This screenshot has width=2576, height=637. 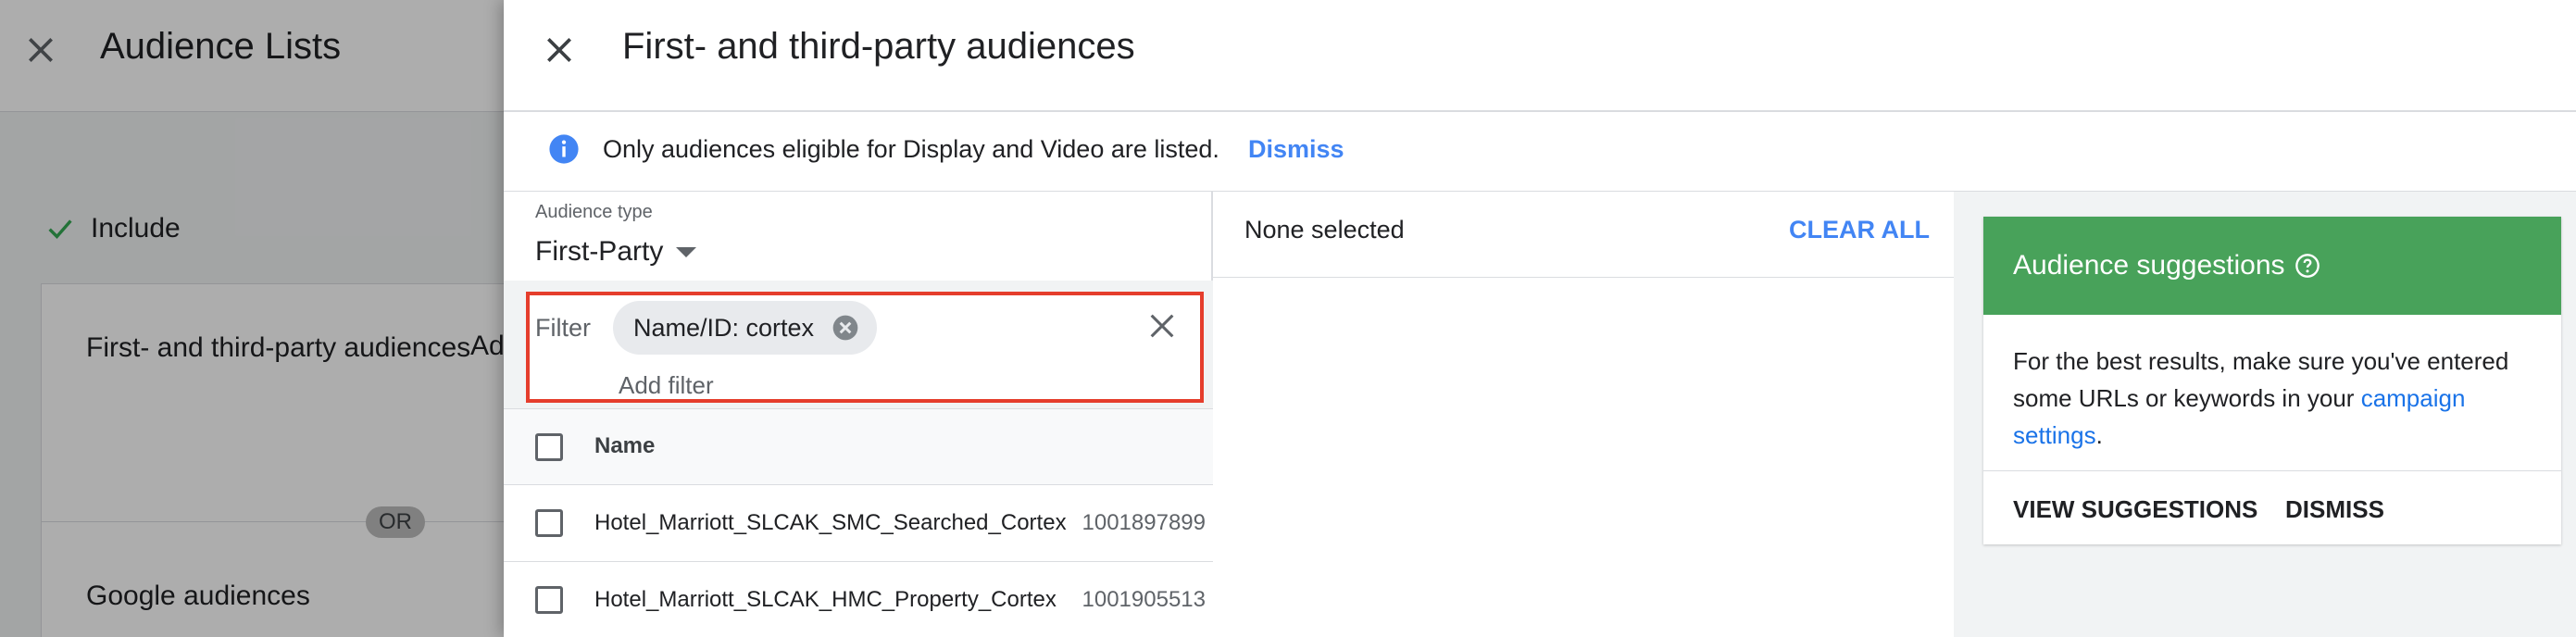 What do you see at coordinates (560, 50) in the screenshot?
I see `close-icon` at bounding box center [560, 50].